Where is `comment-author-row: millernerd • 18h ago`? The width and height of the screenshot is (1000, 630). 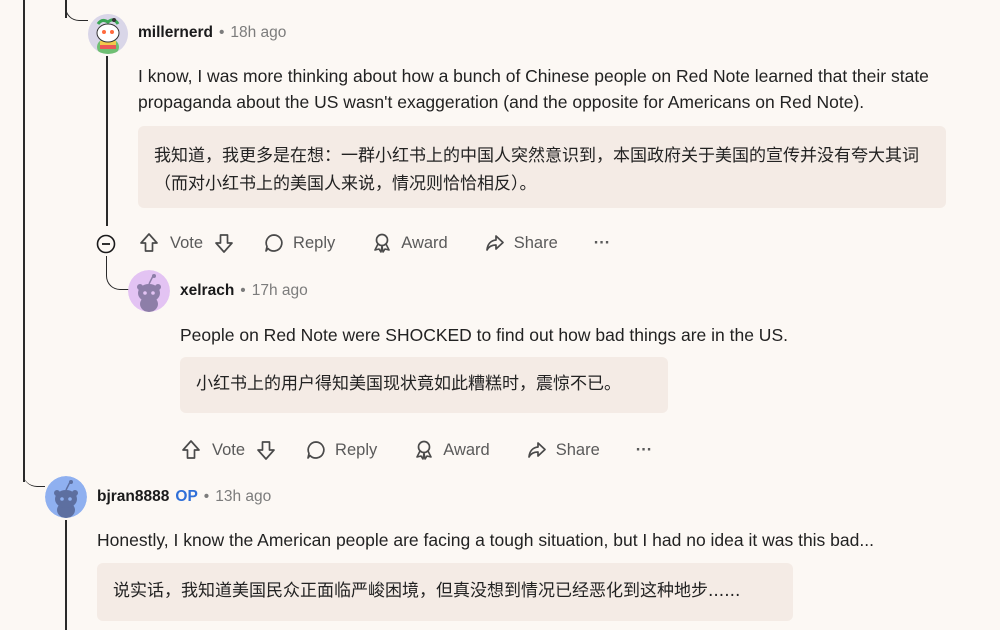
comment-author-row: millernerd • 18h ago is located at coordinates (212, 33).